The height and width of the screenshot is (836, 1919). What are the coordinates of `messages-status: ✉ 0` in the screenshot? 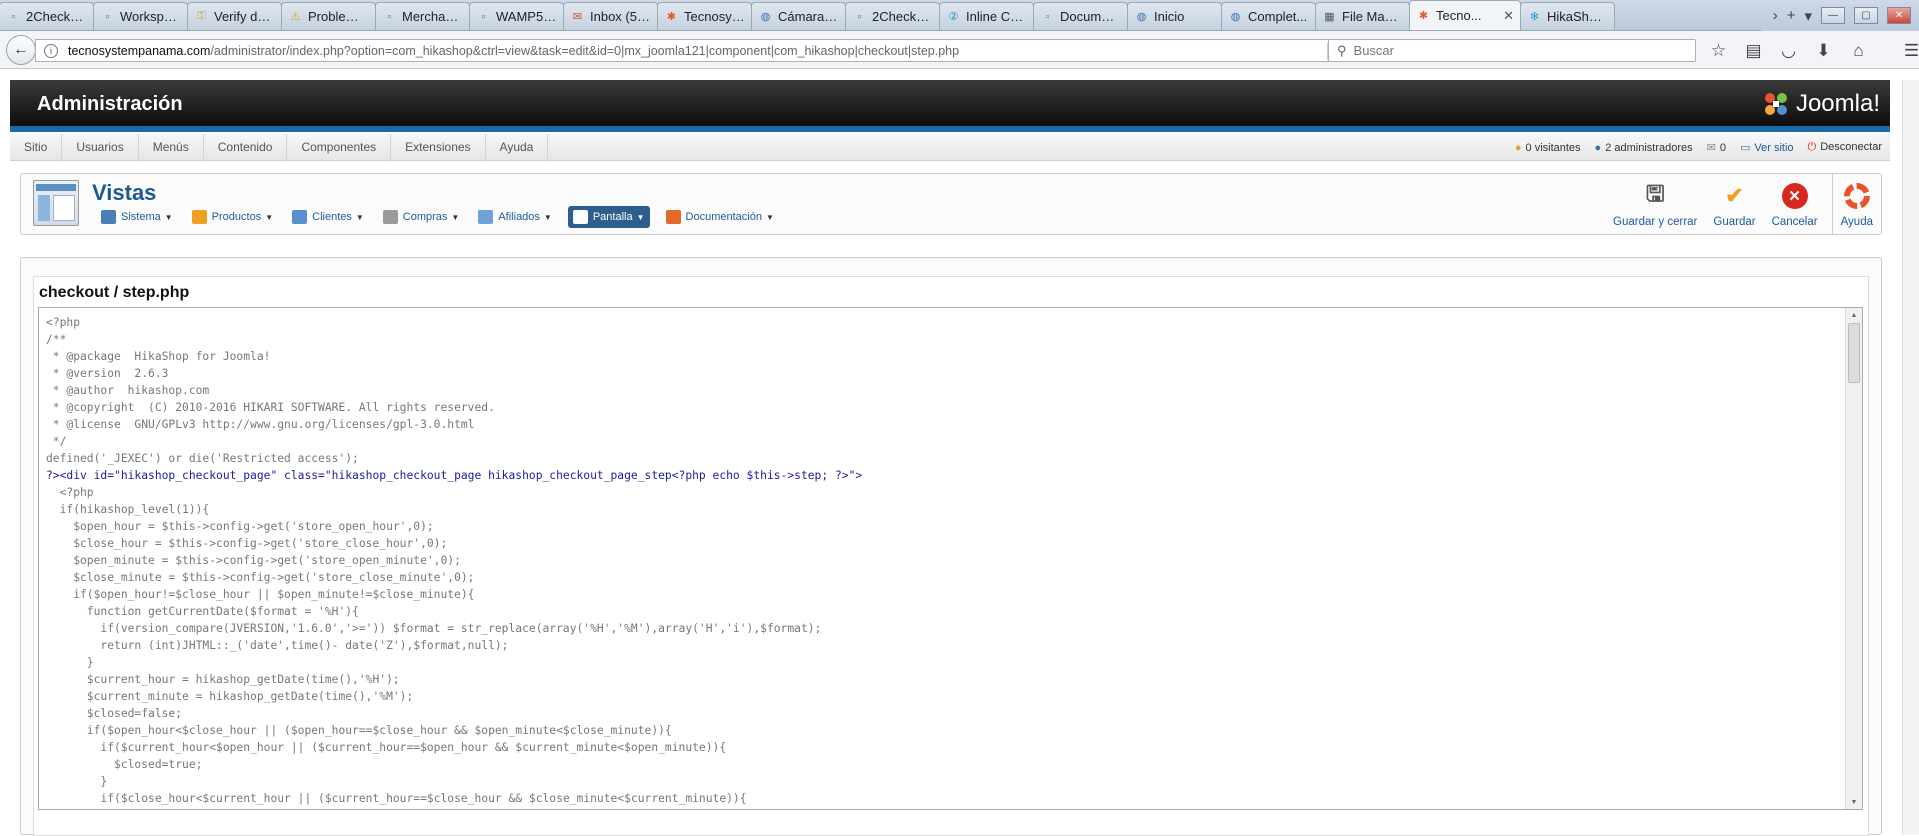 It's located at (1716, 147).